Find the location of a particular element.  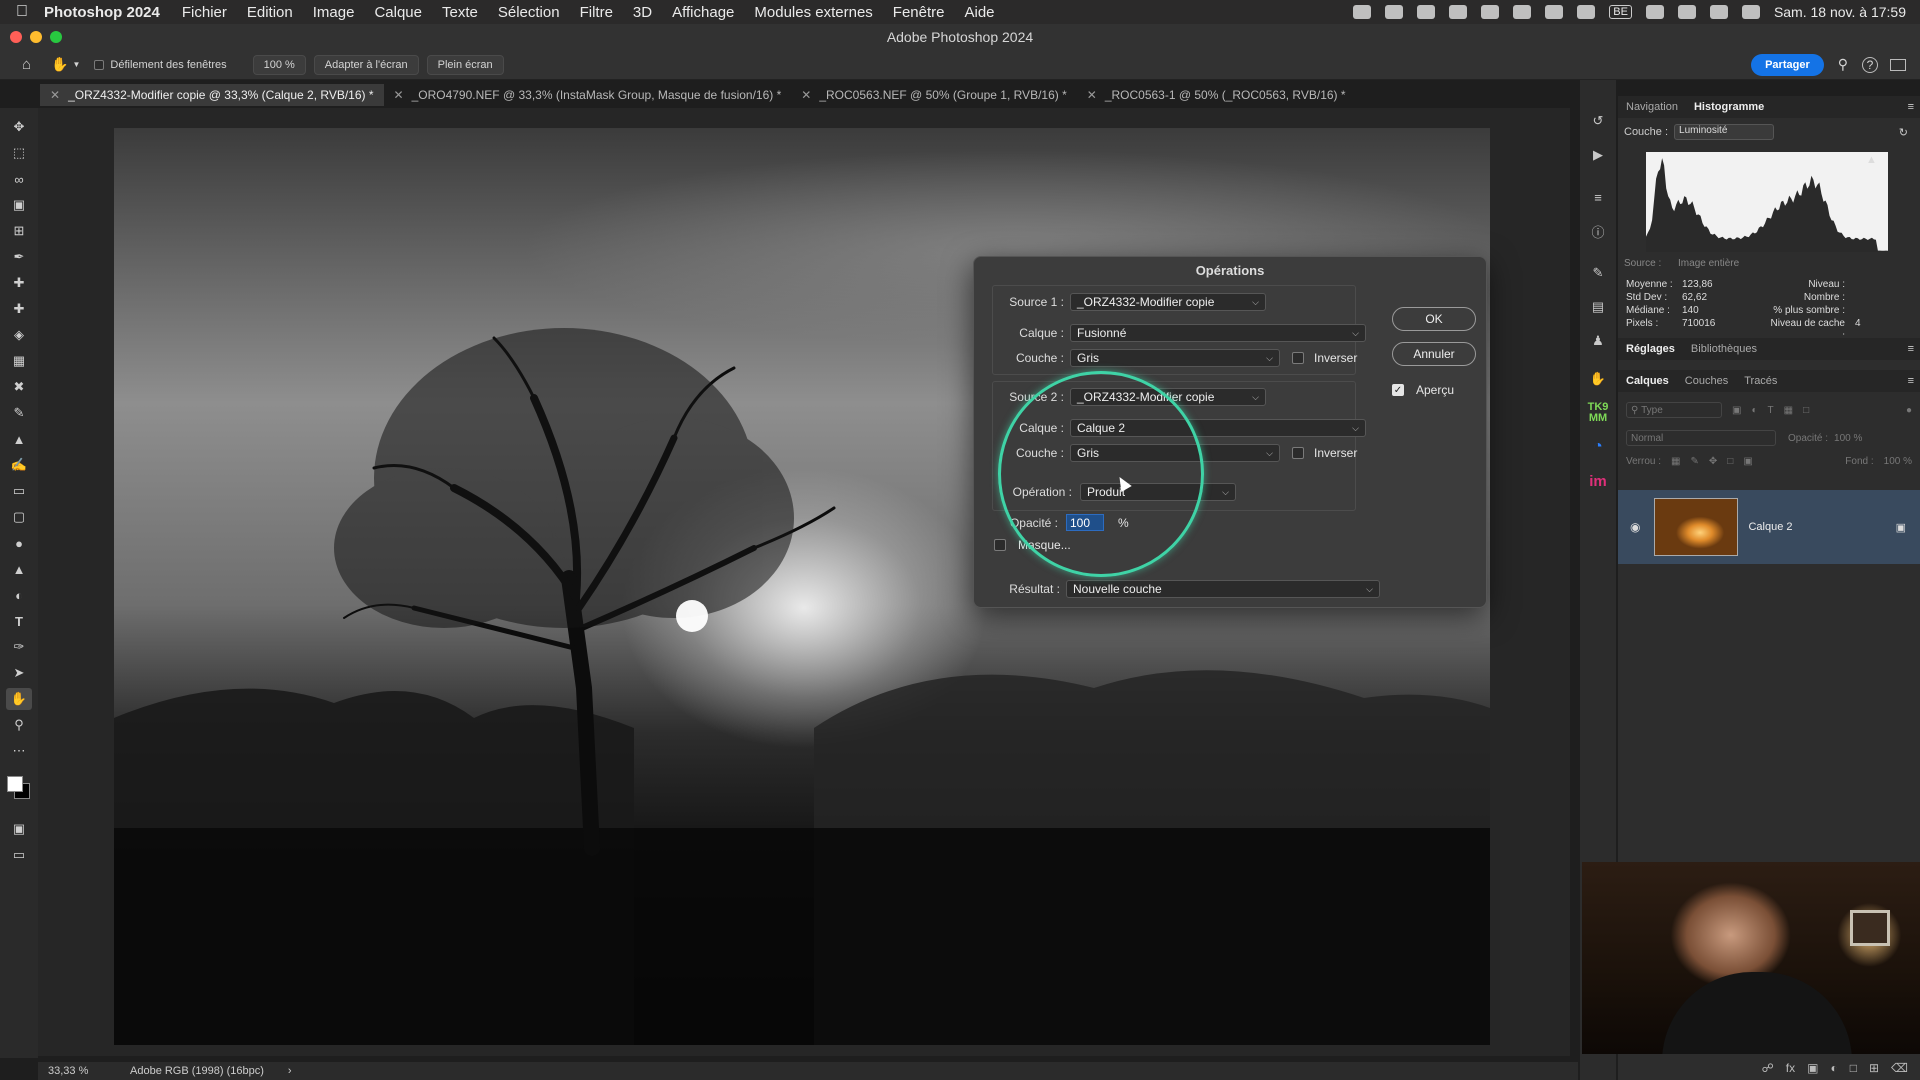

menu-fichier: Fichier is located at coordinates (204, 12).